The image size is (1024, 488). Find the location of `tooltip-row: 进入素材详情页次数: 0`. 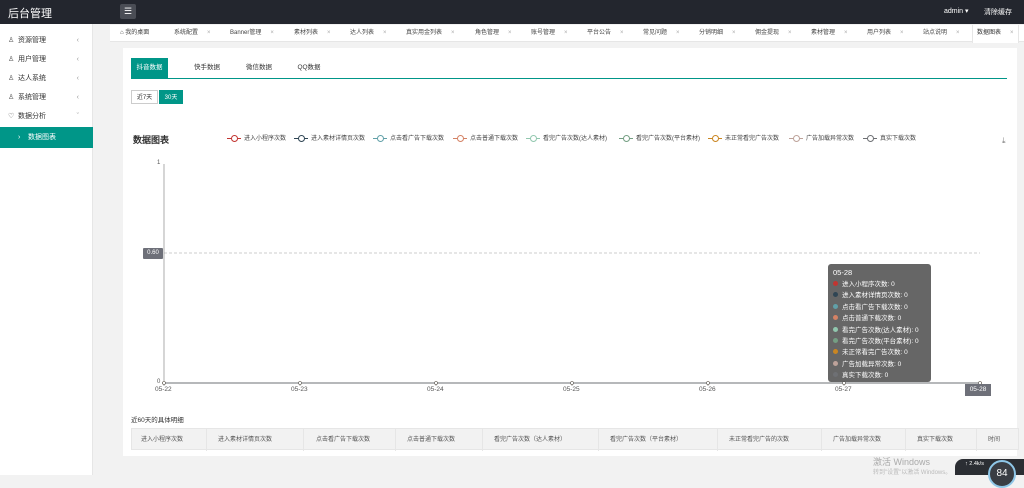

tooltip-row: 进入素材详情页次数: 0 is located at coordinates (879, 295).